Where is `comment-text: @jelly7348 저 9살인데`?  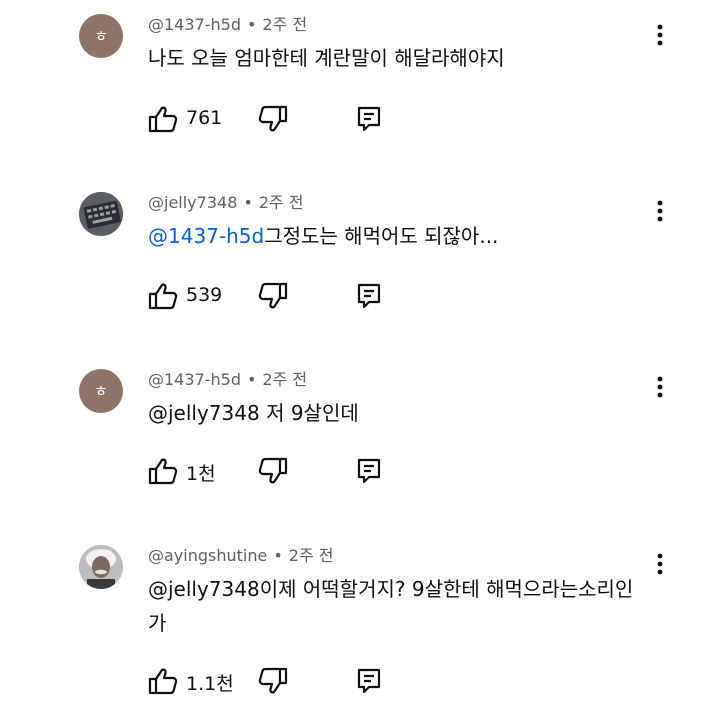
comment-text: @jelly7348 저 9살인데 is located at coordinates (398, 413).